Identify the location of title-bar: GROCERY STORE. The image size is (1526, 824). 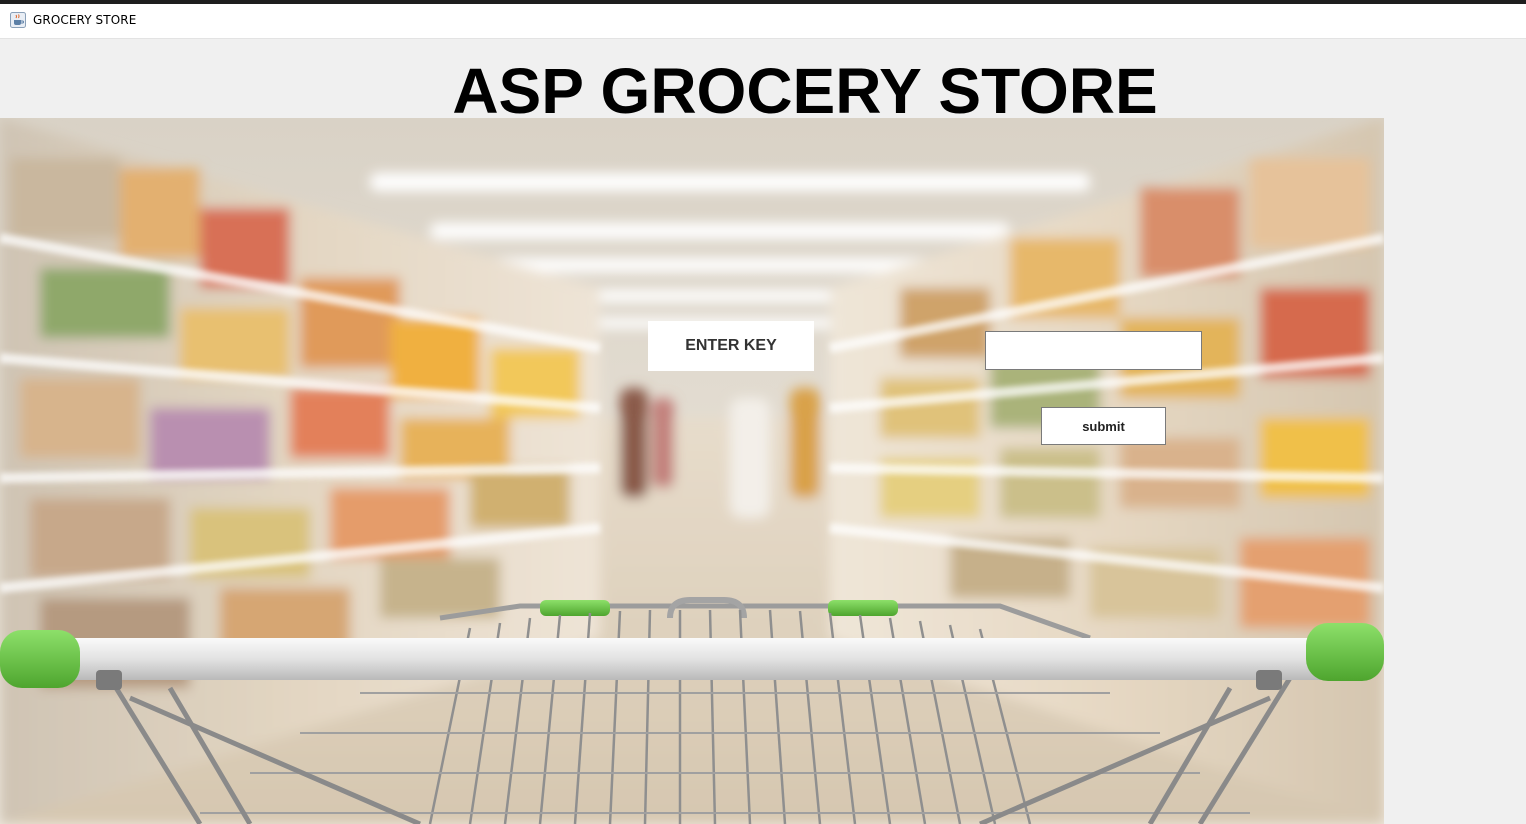
(763, 21).